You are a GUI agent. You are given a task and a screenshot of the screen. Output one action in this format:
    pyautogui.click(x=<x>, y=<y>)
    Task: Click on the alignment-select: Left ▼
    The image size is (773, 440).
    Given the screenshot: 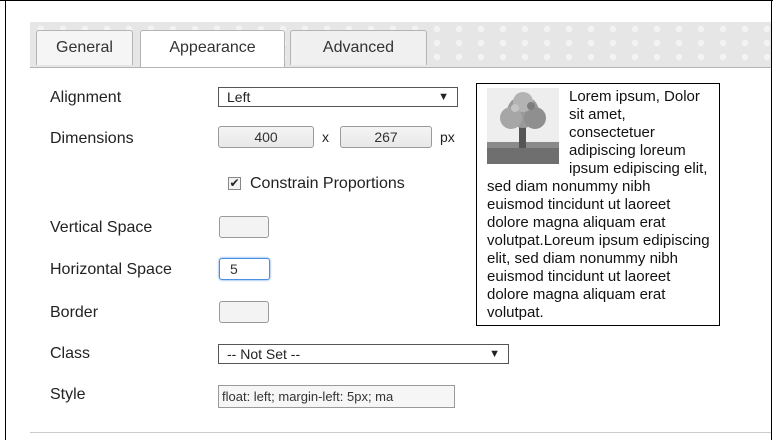 What is the action you would take?
    pyautogui.click(x=338, y=97)
    